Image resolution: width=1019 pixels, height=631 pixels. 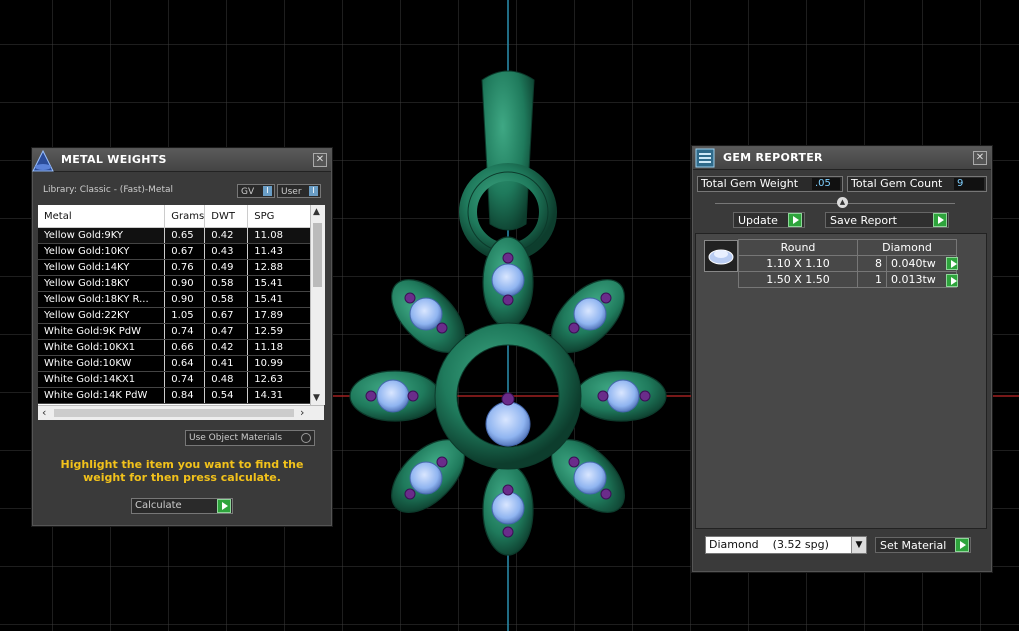 What do you see at coordinates (102, 216) in the screenshot?
I see `metal-column-header: Metal` at bounding box center [102, 216].